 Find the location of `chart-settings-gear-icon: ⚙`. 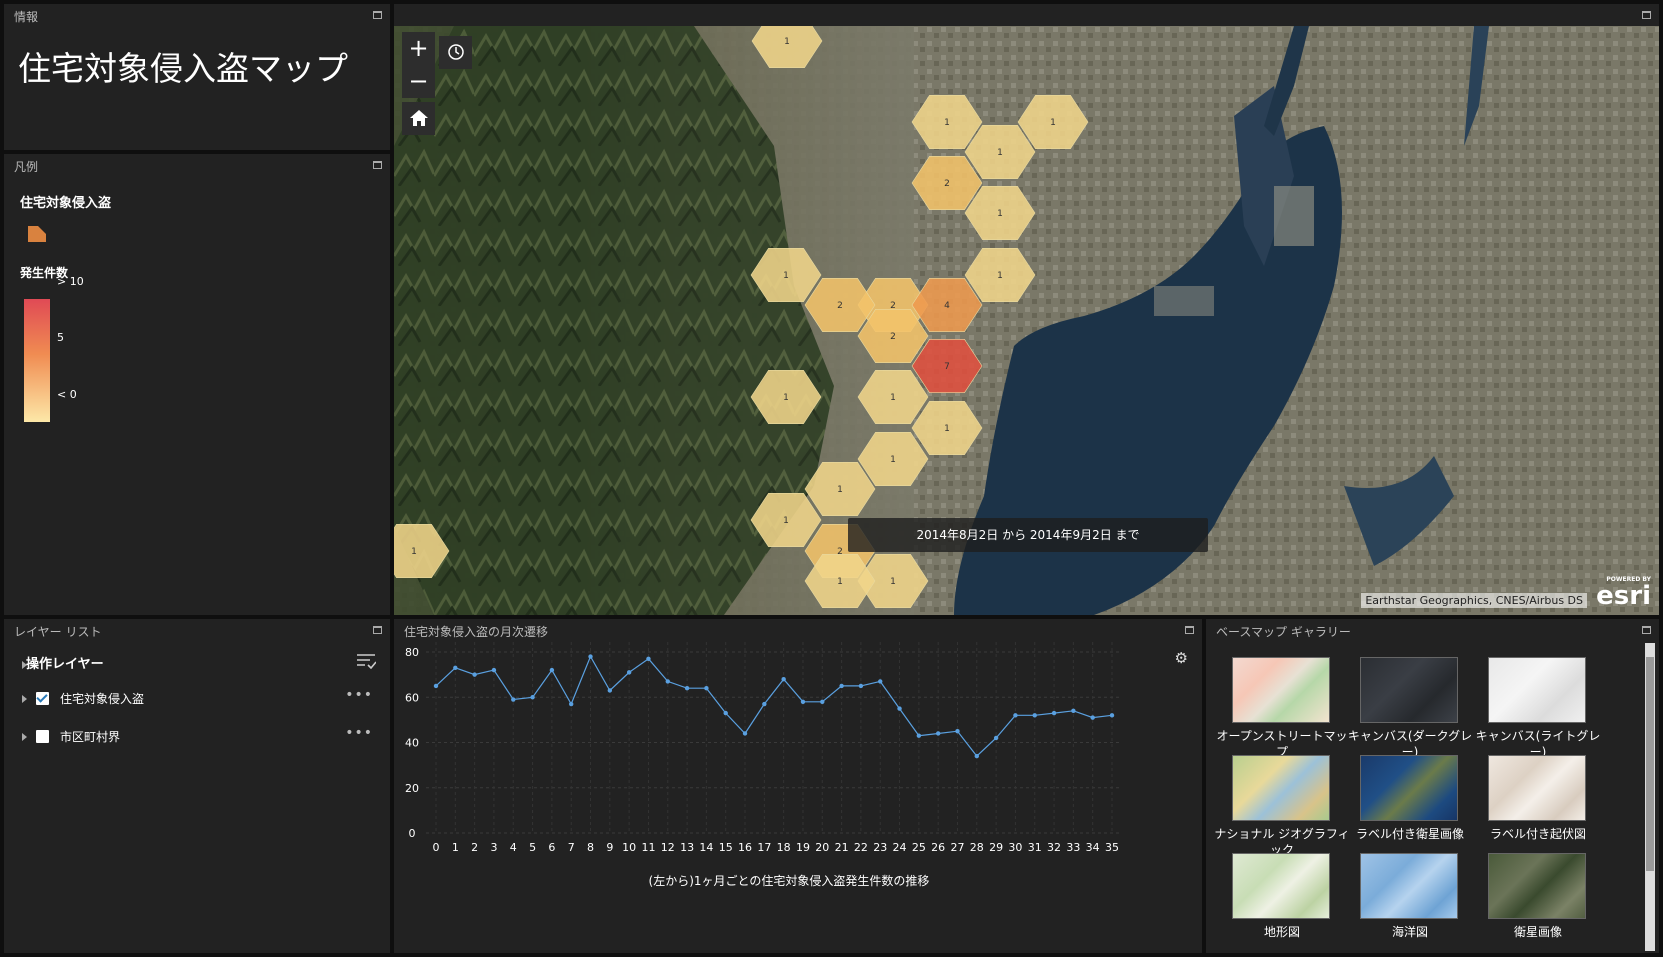

chart-settings-gear-icon: ⚙ is located at coordinates (1181, 658).